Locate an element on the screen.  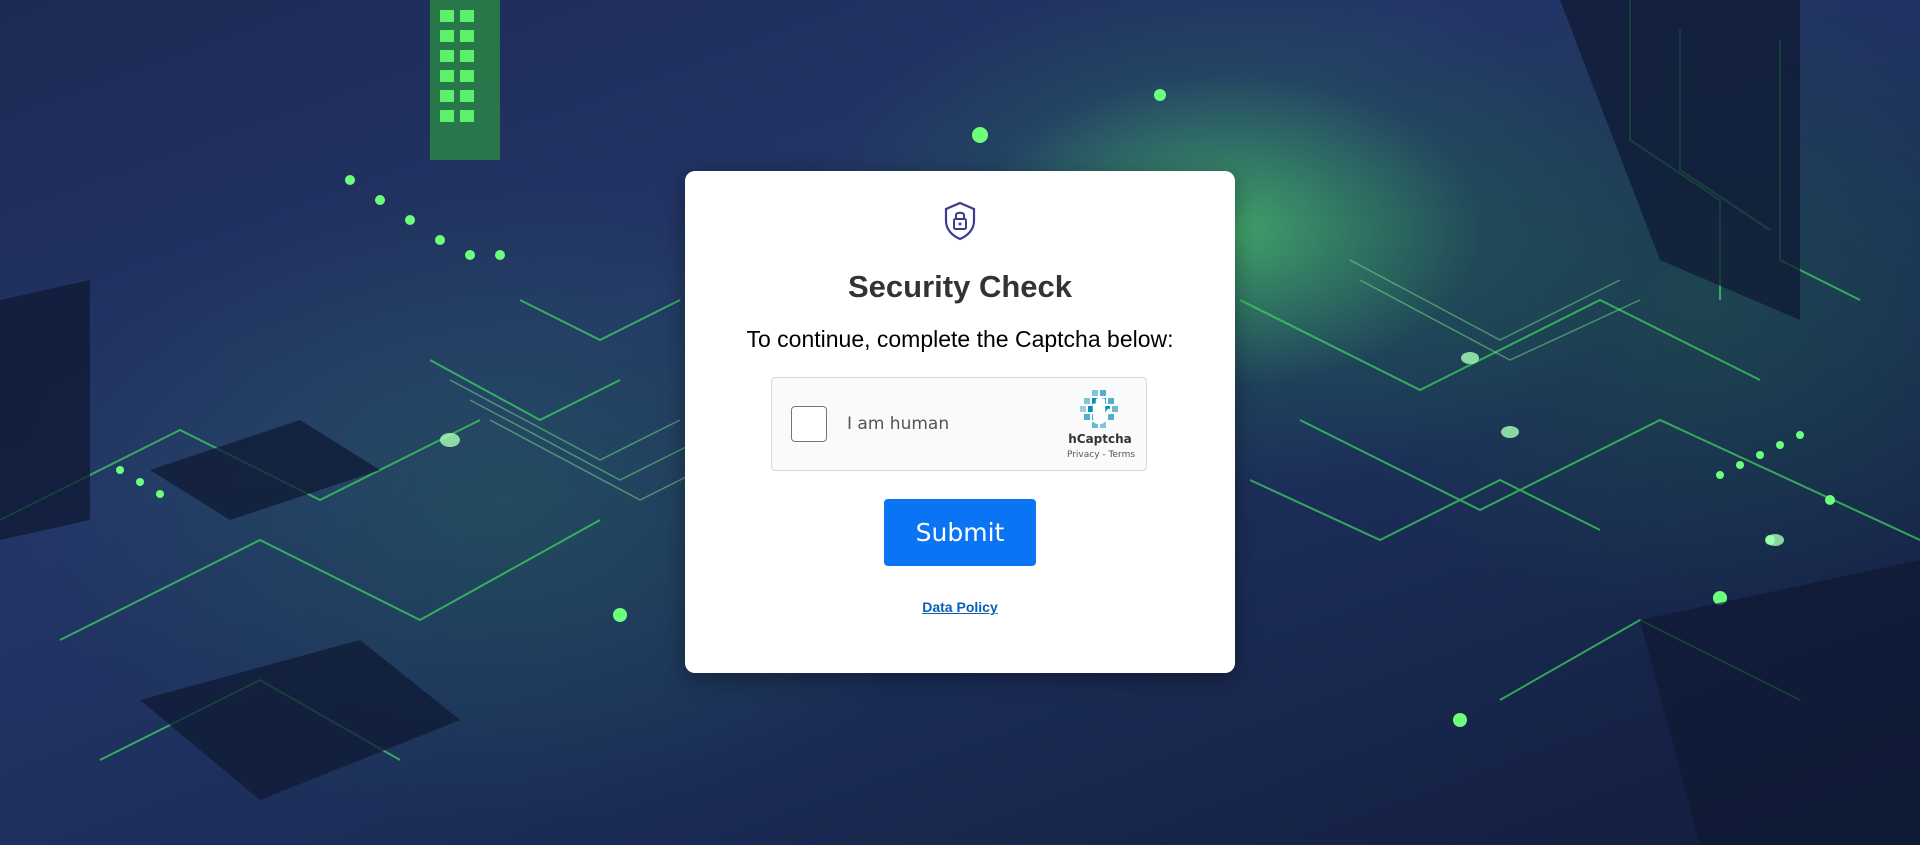
page-title: Security Check is located at coordinates (960, 286).